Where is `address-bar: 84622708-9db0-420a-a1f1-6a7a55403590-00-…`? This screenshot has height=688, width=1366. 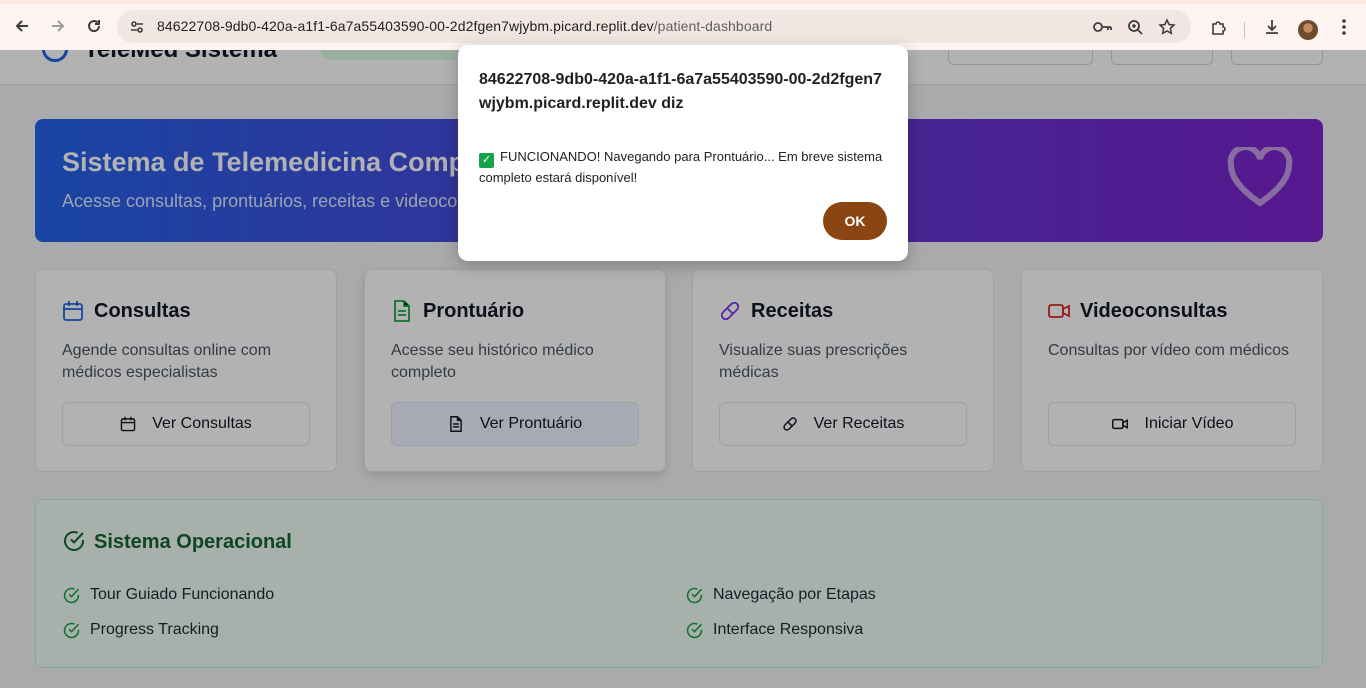
address-bar: 84622708-9db0-420a-a1f1-6a7a55403590-00-… is located at coordinates (654, 26).